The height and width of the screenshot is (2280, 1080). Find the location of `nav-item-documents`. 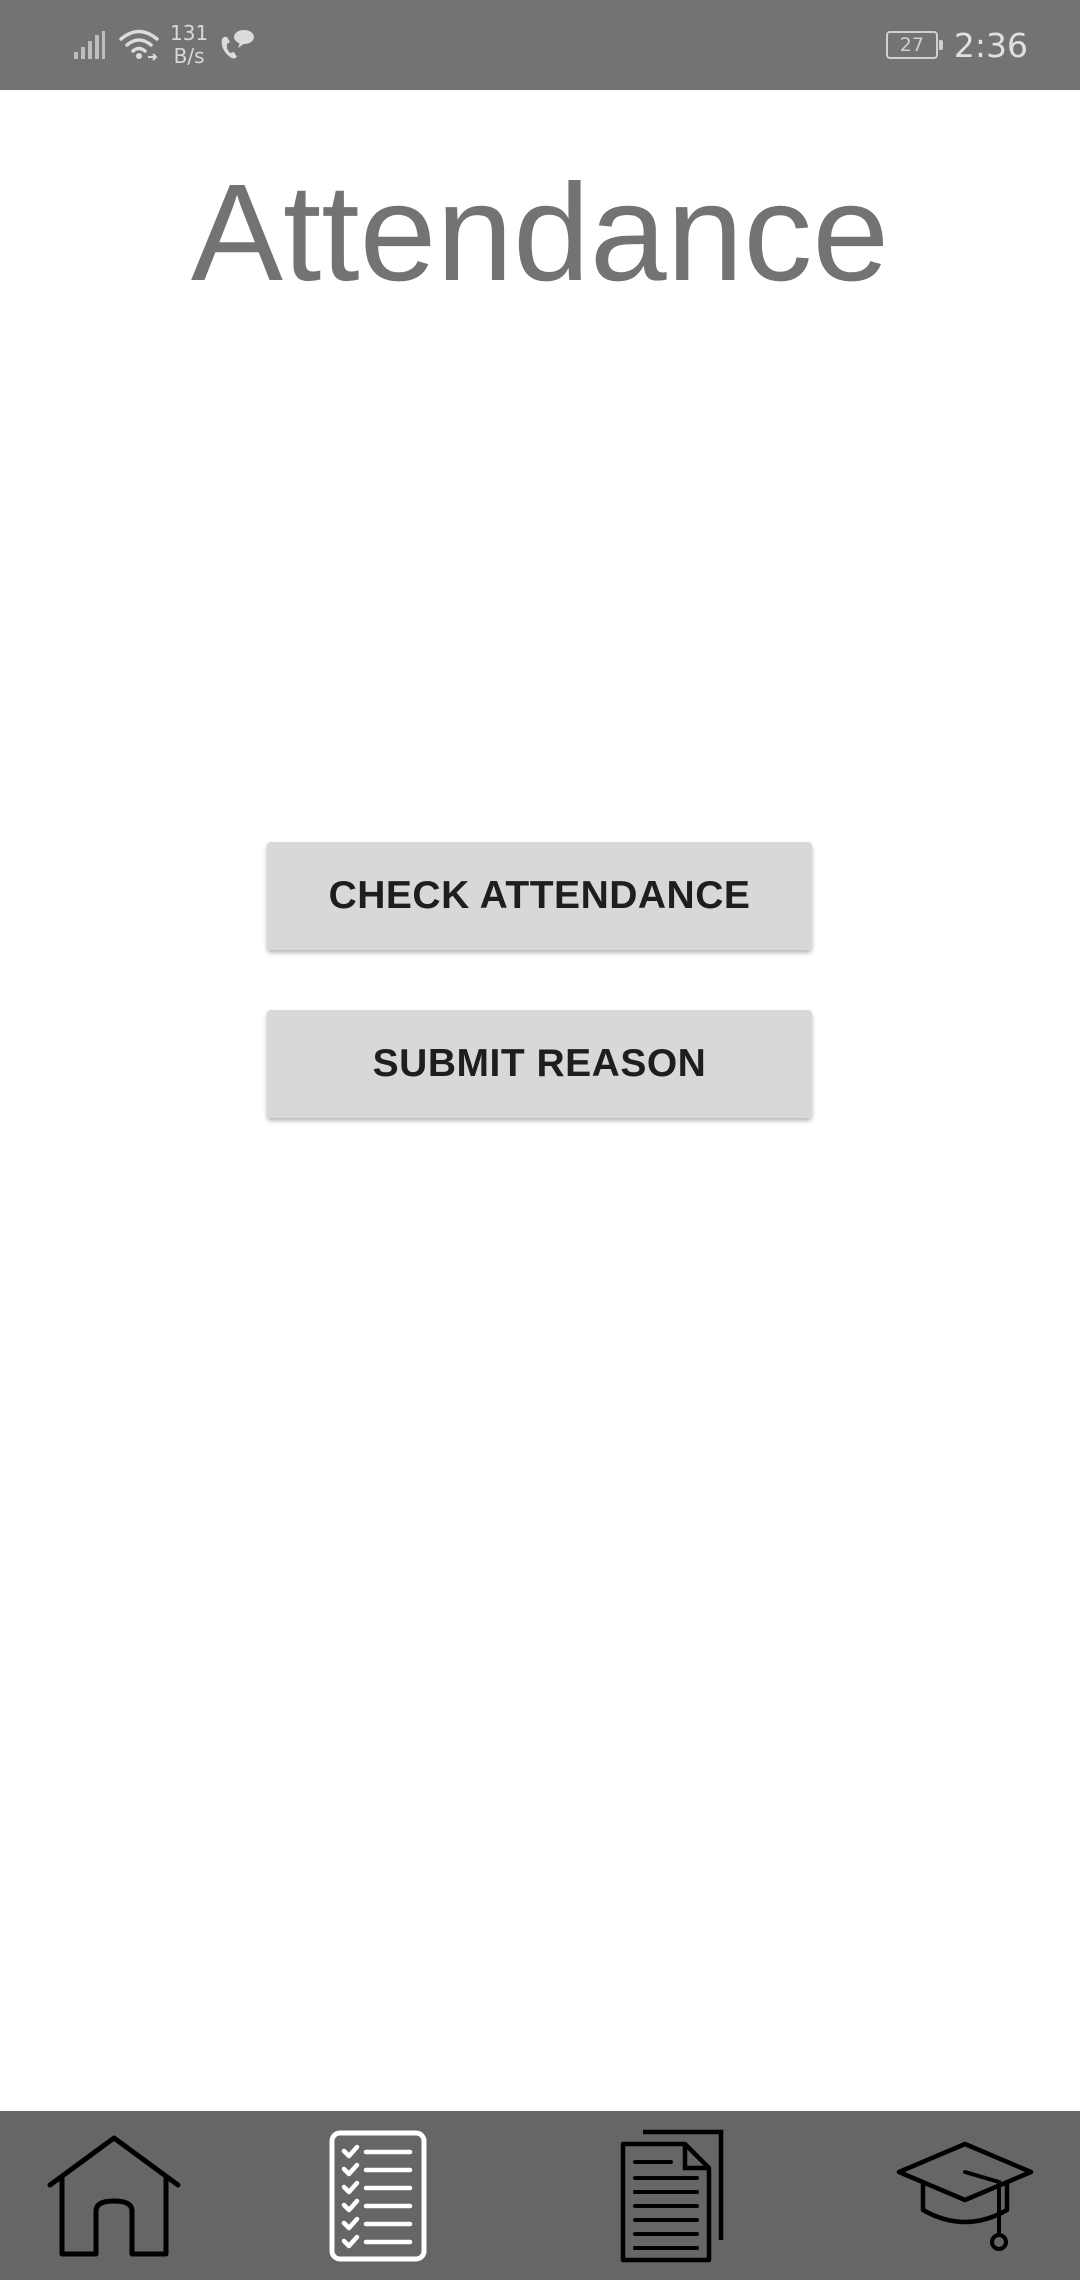

nav-item-documents is located at coordinates (672, 2195).